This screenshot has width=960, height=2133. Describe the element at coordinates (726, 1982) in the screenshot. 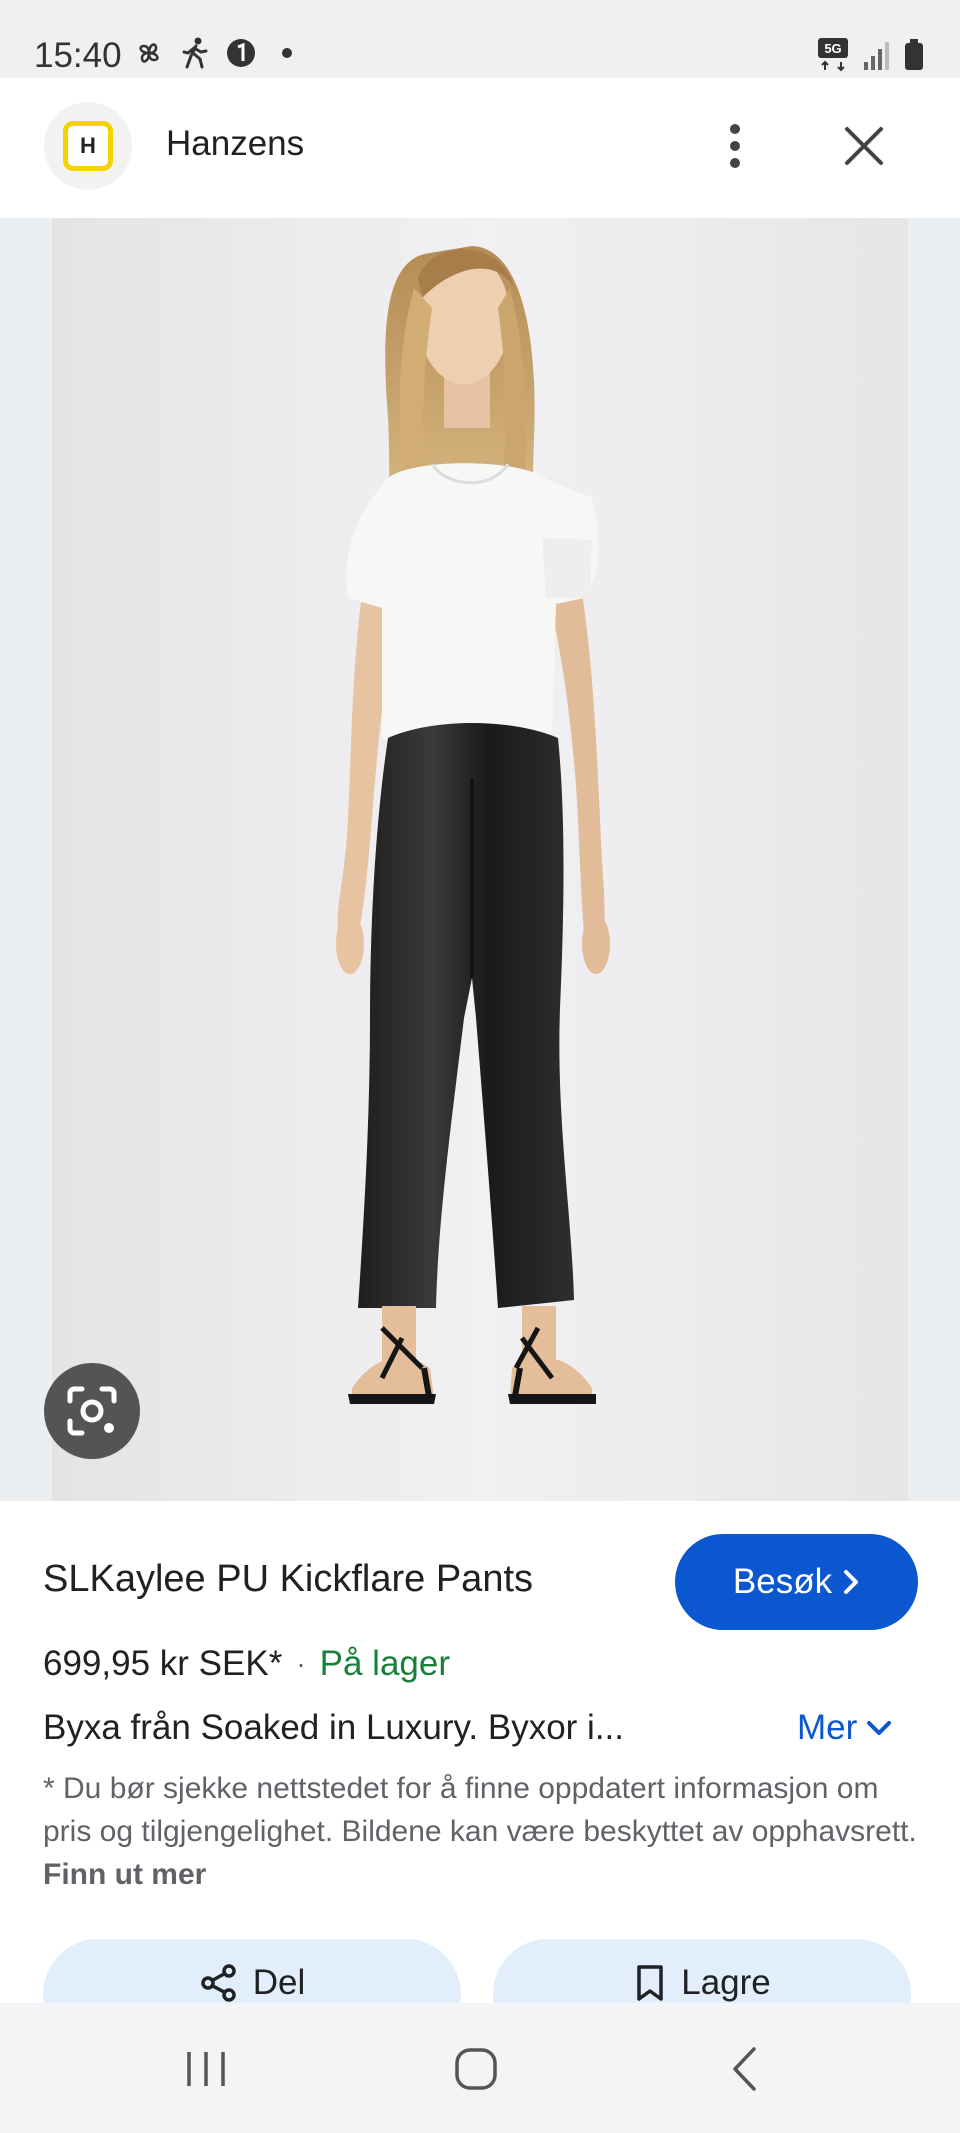

I see `save-button-label: Lagre` at that location.